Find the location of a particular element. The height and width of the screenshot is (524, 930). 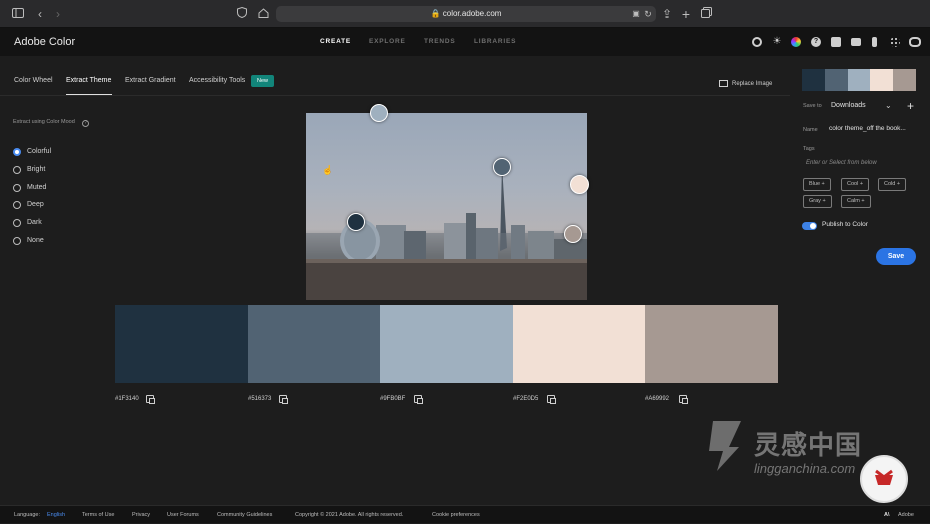

help-icon: ? is located at coordinates (816, 42).